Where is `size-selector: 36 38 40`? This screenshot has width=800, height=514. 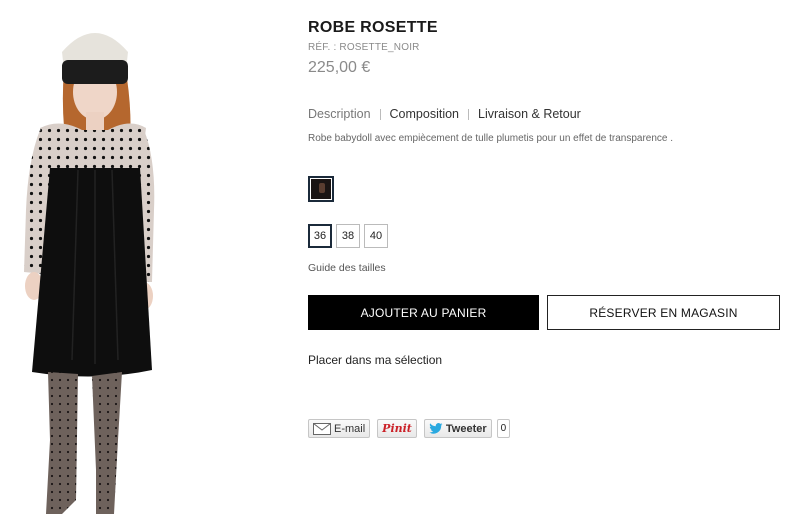 size-selector: 36 38 40 is located at coordinates (548, 236).